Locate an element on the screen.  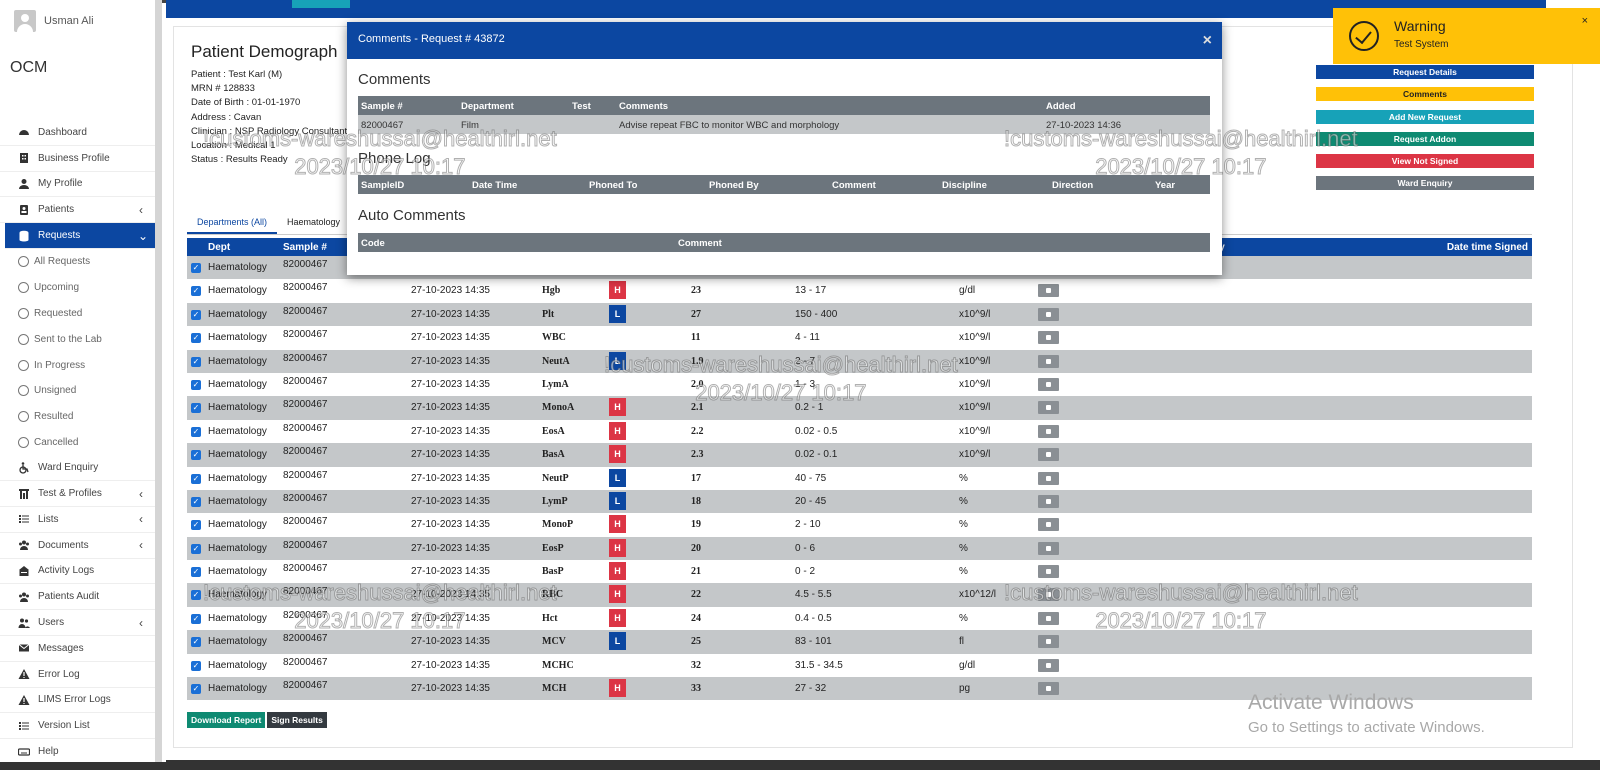
view-not-signed-button: View Not Signed is located at coordinates (1425, 161).